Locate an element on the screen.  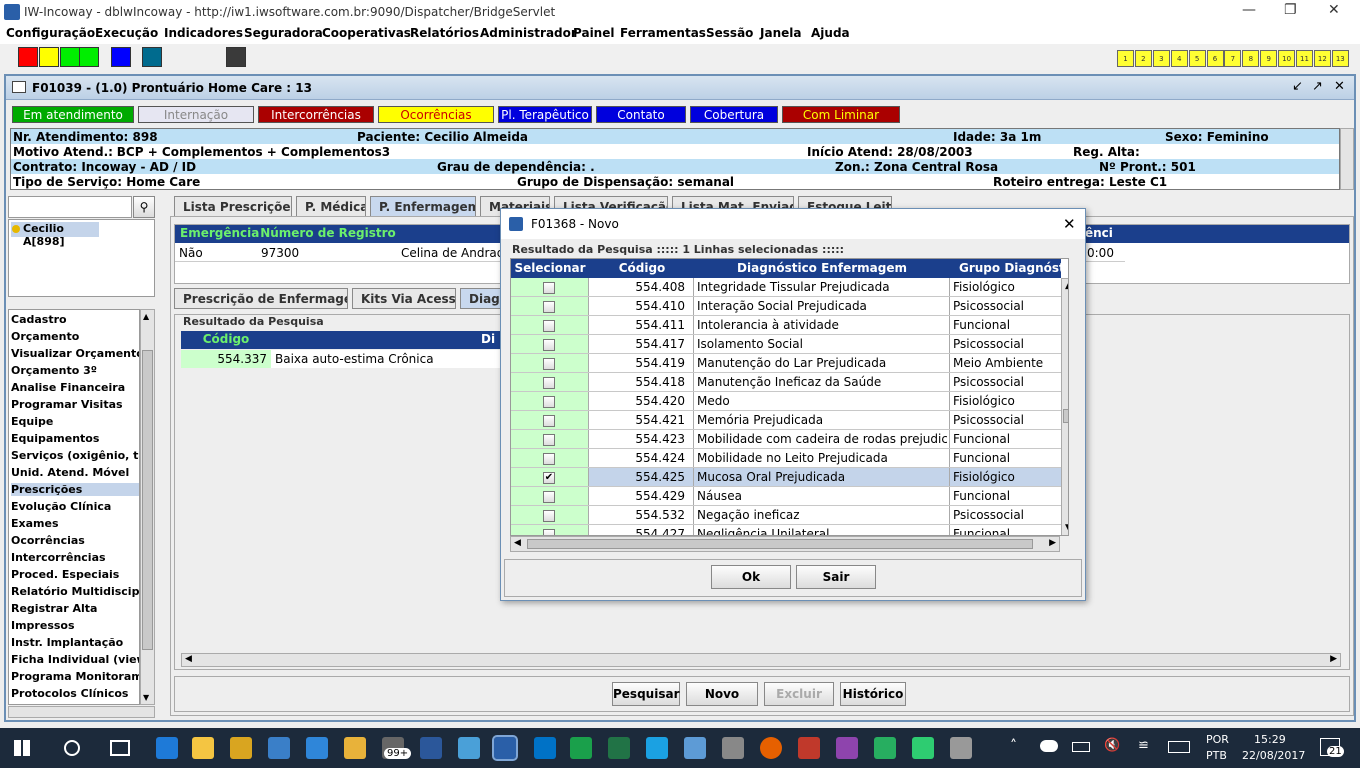
result-row: 554.337 Baixa auto-estima Crônica is located at coordinates (345, 359).